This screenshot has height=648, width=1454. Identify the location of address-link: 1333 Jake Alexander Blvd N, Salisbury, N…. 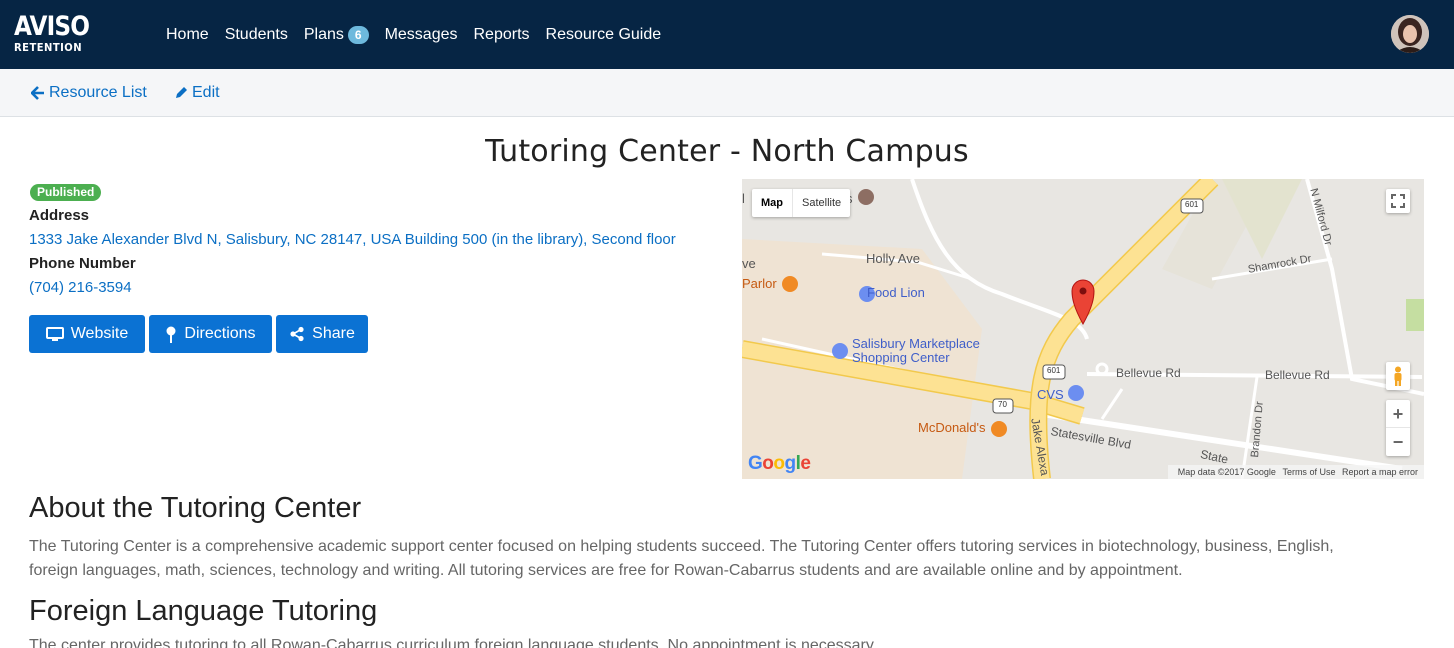
(352, 239).